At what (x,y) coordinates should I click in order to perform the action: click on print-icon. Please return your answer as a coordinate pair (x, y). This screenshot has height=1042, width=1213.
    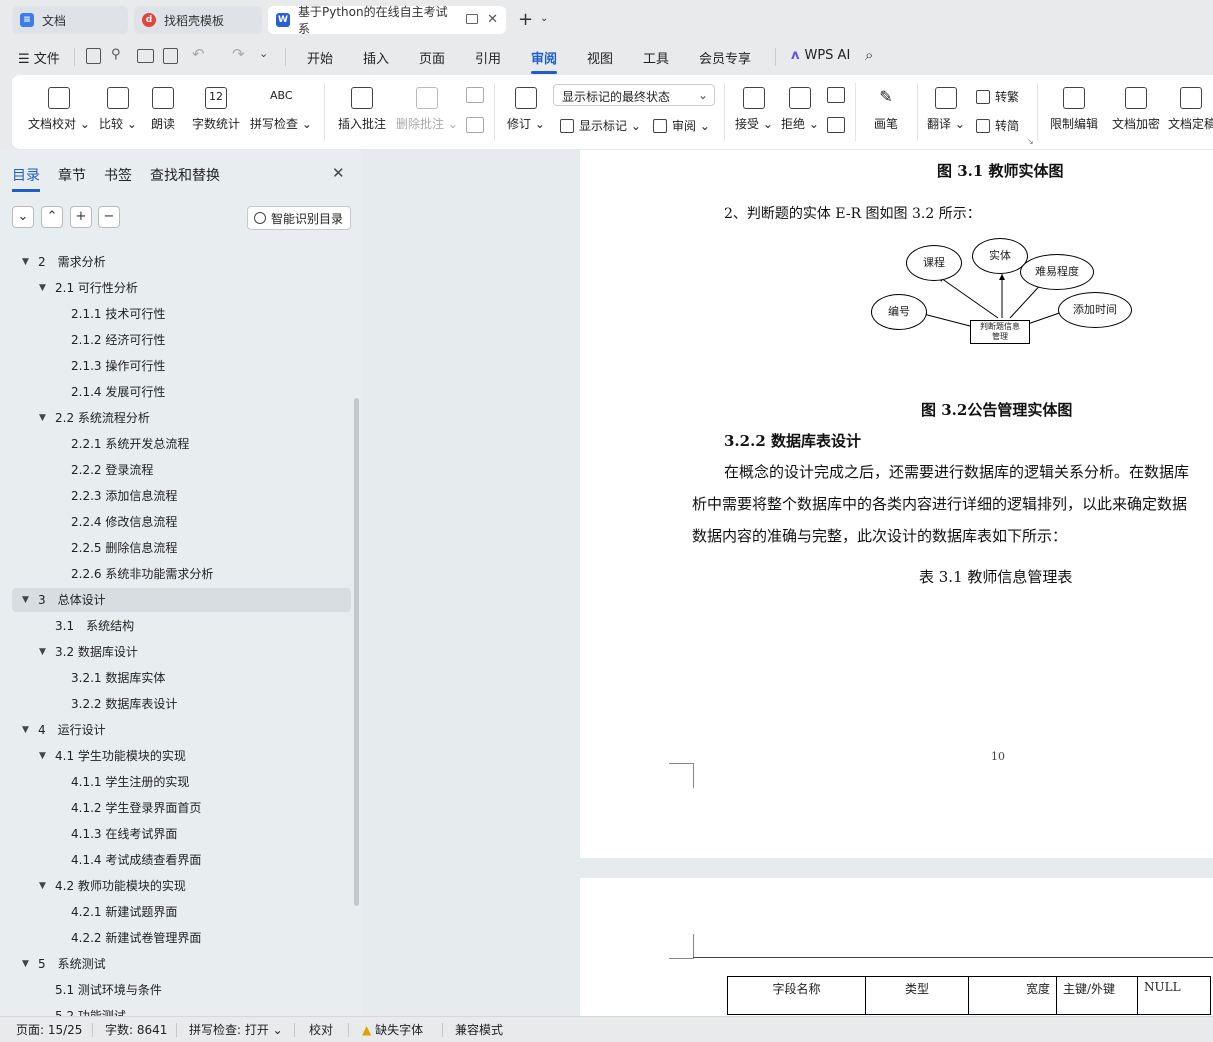
    Looking at the image, I should click on (145, 56).